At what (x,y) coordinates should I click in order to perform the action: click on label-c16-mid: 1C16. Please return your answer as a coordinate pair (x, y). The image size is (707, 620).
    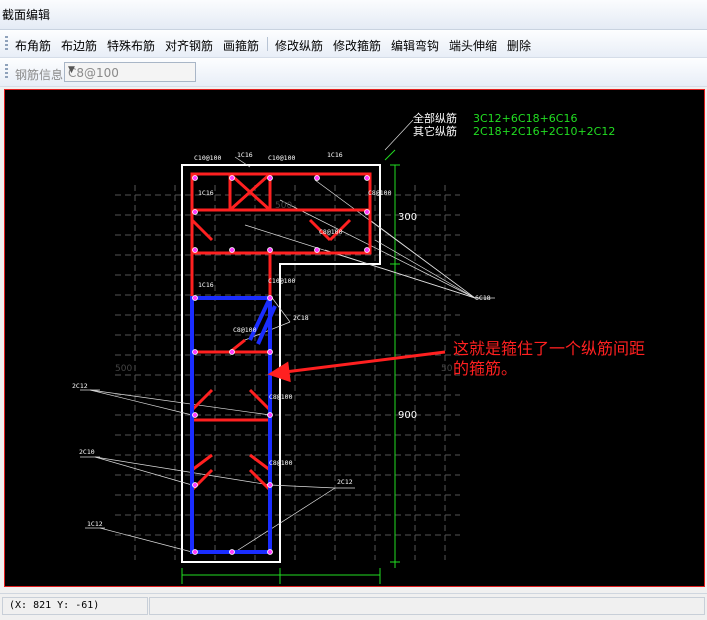
    Looking at the image, I should click on (206, 285).